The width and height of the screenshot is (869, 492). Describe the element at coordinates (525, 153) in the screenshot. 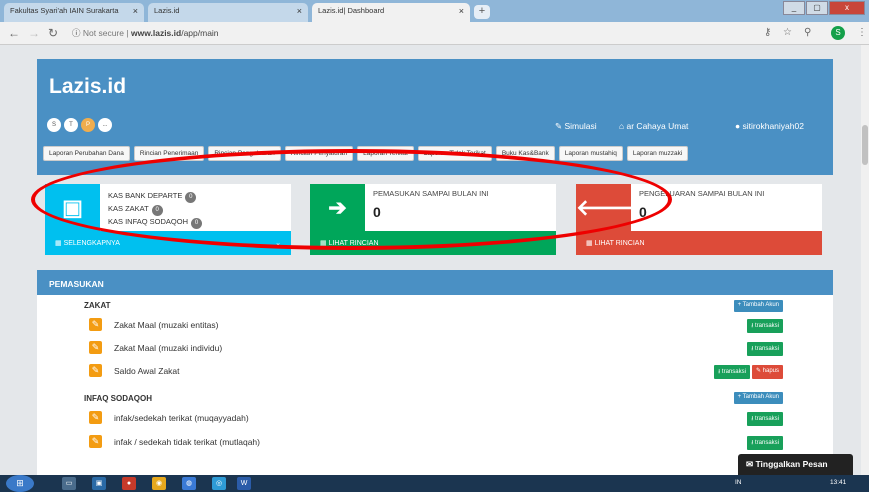

I see `report-button-buku-kas-bank: Buku Kas&Bank` at that location.